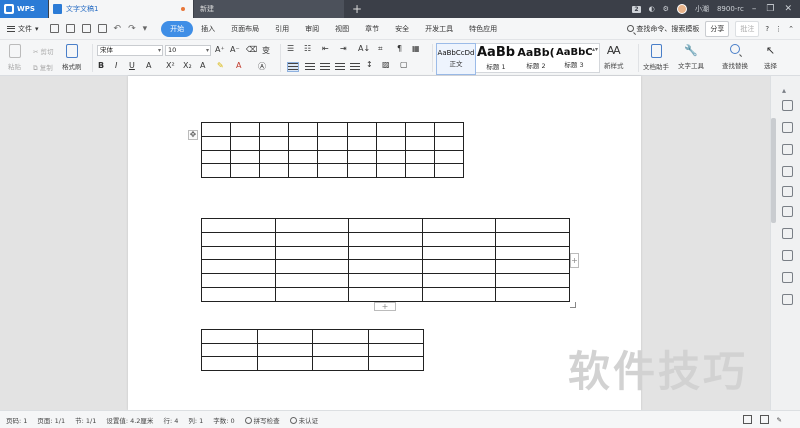  I want to click on style-heading-1: AaBb 标题 1, so click(496, 59).